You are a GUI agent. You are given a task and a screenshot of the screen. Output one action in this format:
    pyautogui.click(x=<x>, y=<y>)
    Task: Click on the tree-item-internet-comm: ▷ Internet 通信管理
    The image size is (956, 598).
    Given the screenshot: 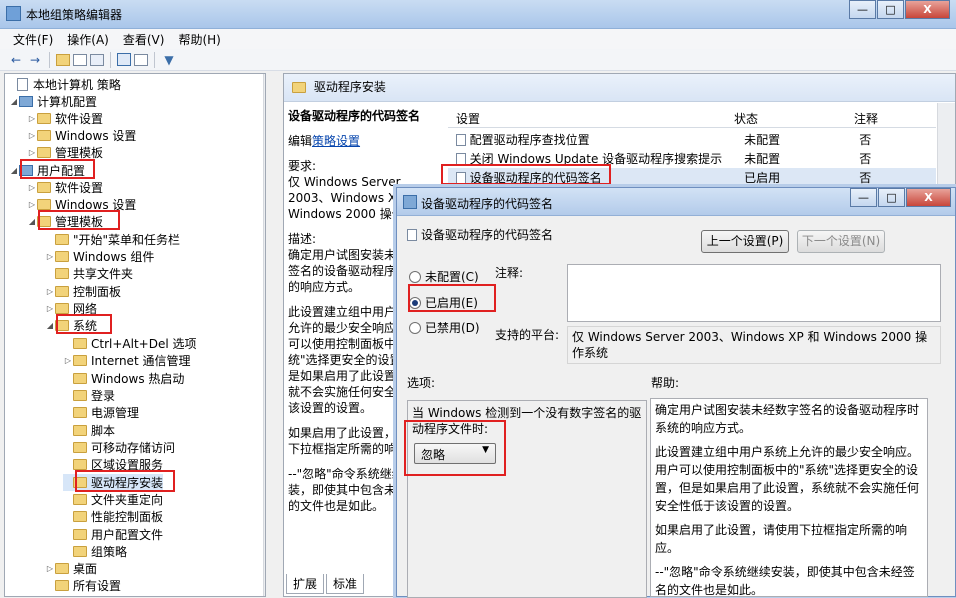 What is the action you would take?
    pyautogui.click(x=127, y=360)
    